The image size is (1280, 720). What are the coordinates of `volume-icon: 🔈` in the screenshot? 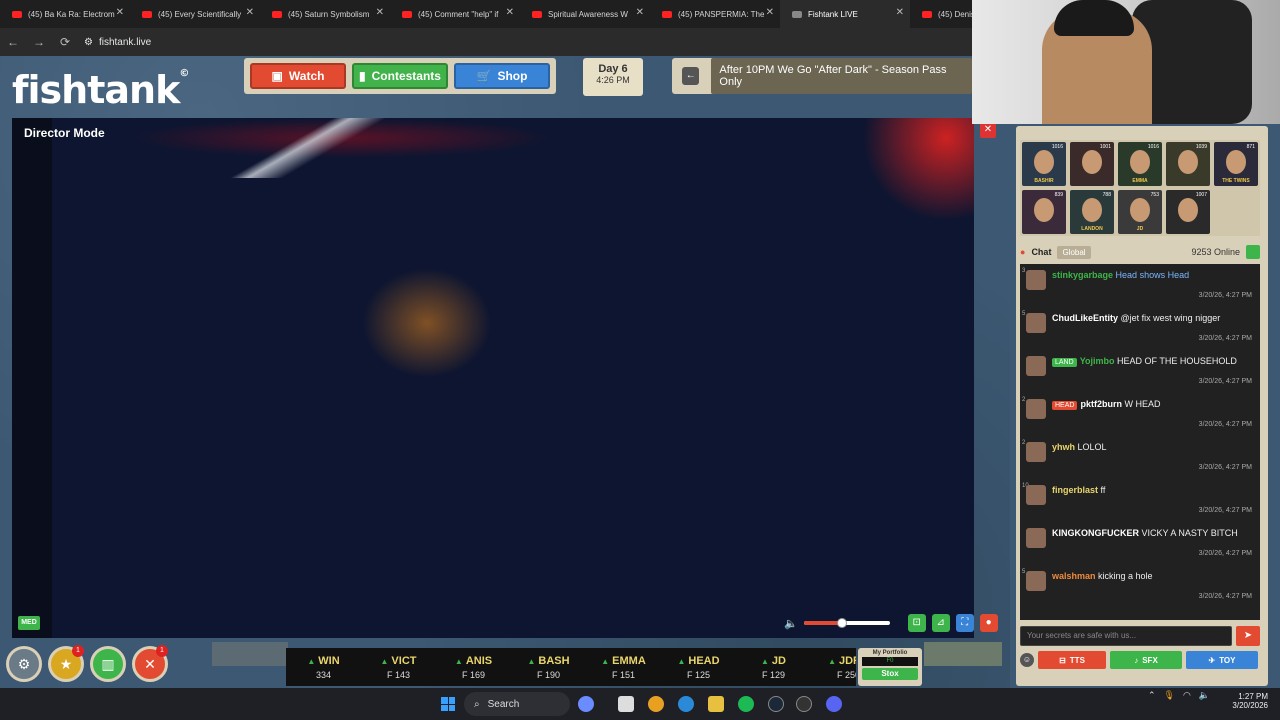 It's located at (791, 623).